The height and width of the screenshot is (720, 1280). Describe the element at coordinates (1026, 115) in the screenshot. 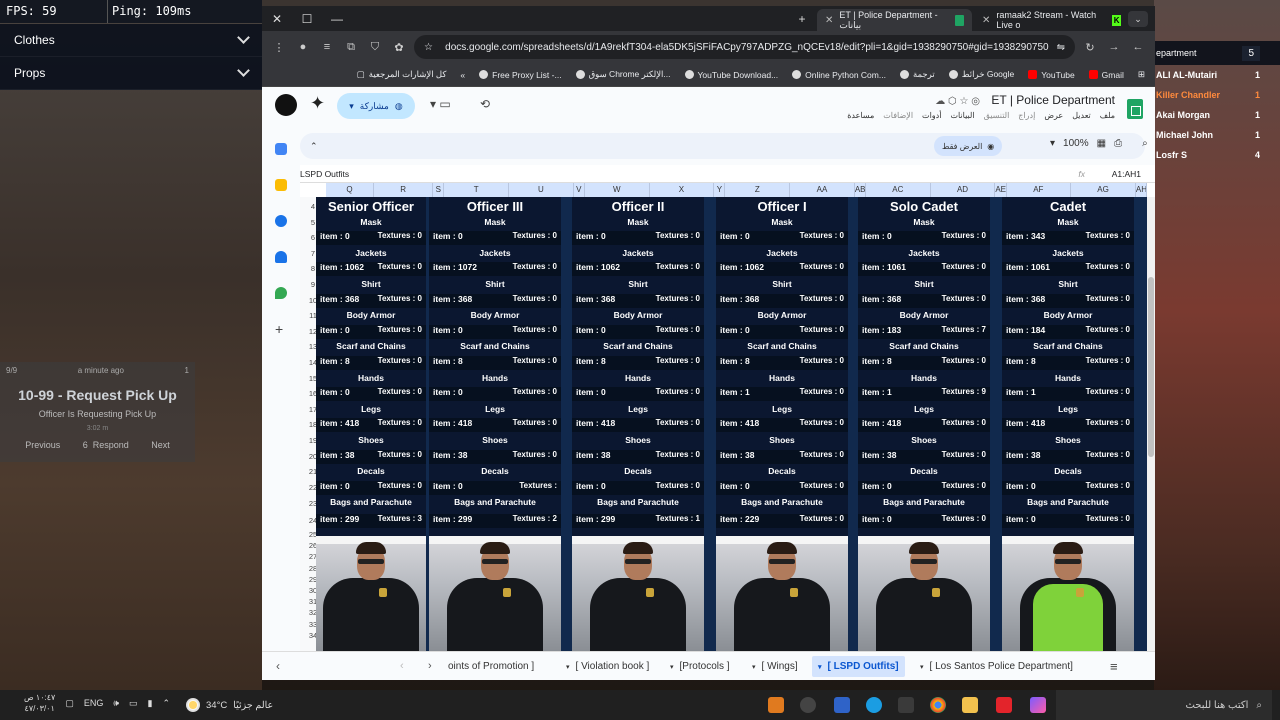

I see `menu-insert: إدراج` at that location.